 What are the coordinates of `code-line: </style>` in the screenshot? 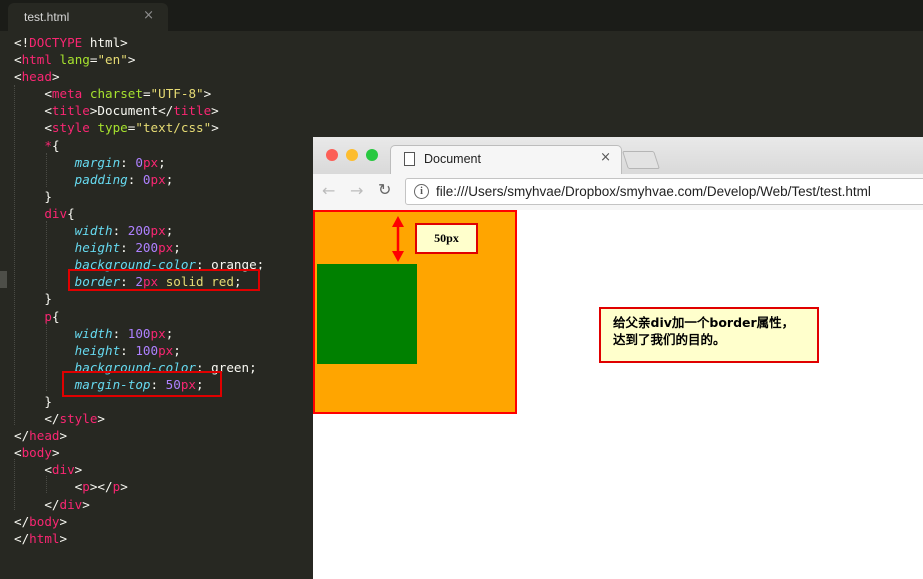 It's located at (139, 418).